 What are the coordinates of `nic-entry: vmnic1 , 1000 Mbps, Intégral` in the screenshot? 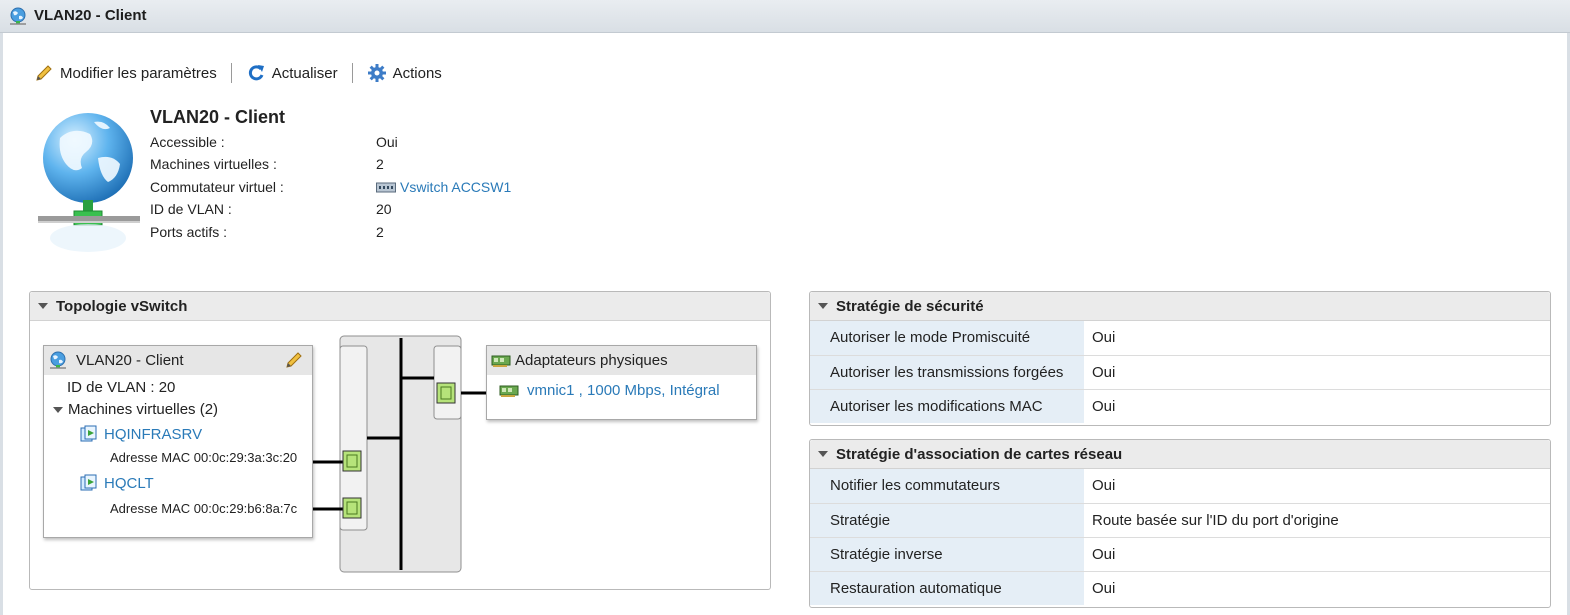 It's located at (609, 390).